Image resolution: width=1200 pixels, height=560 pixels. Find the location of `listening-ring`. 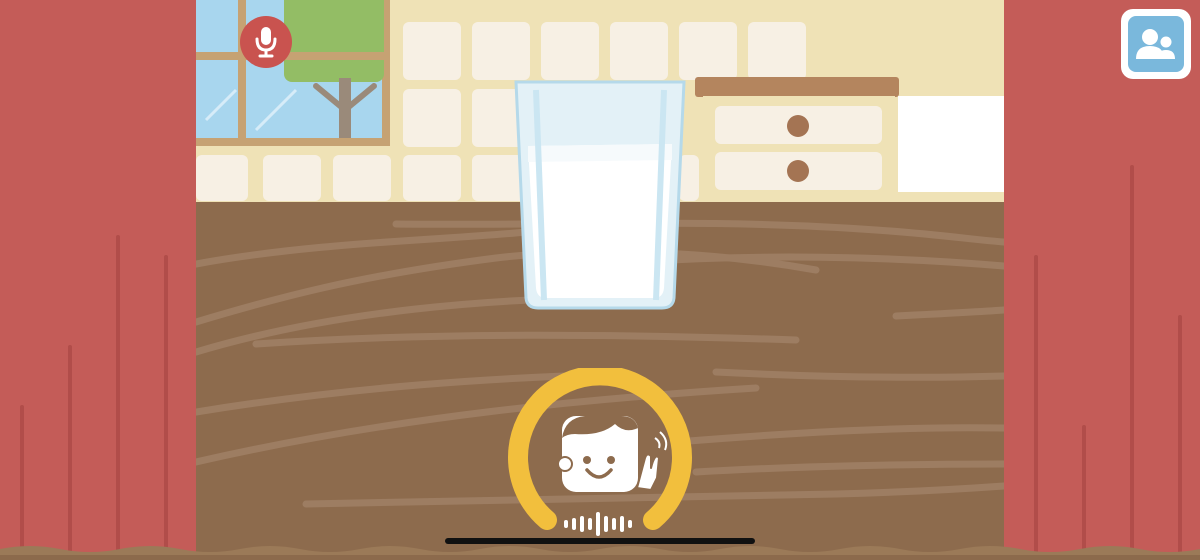

listening-ring is located at coordinates (600, 450).